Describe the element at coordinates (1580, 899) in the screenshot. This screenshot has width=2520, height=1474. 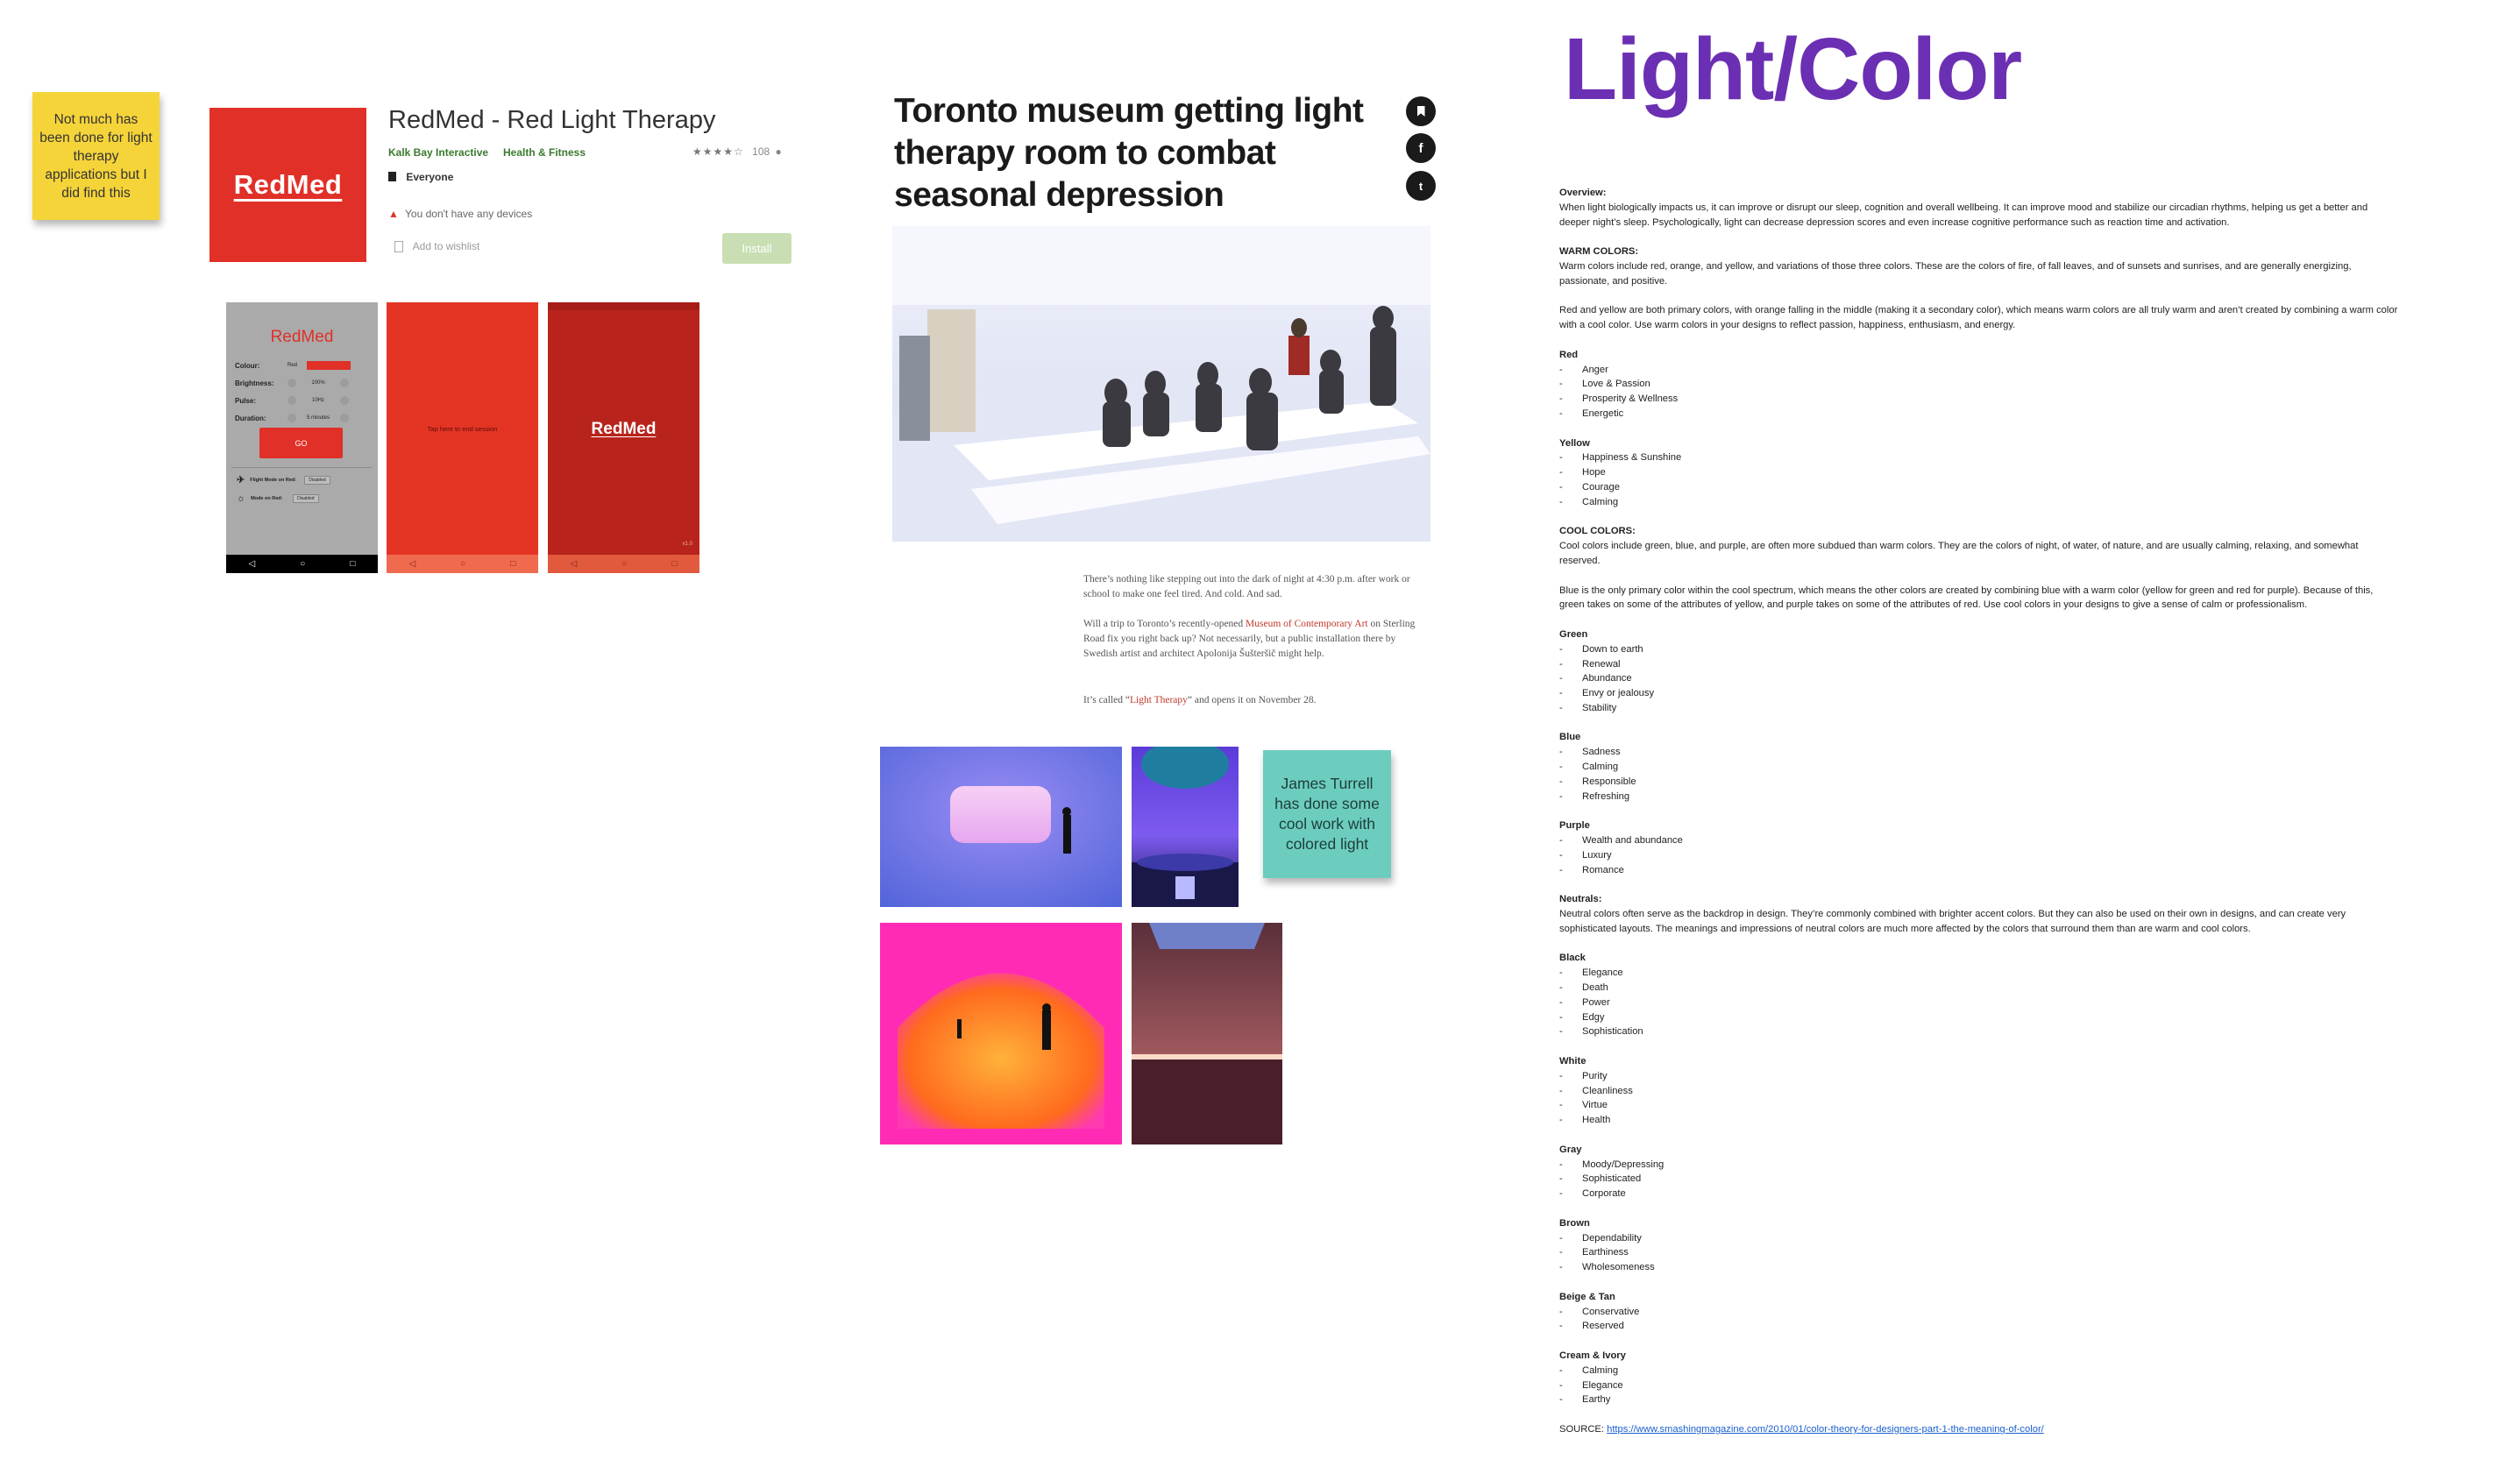
I see `neutrals-heading: Neutrals:` at that location.